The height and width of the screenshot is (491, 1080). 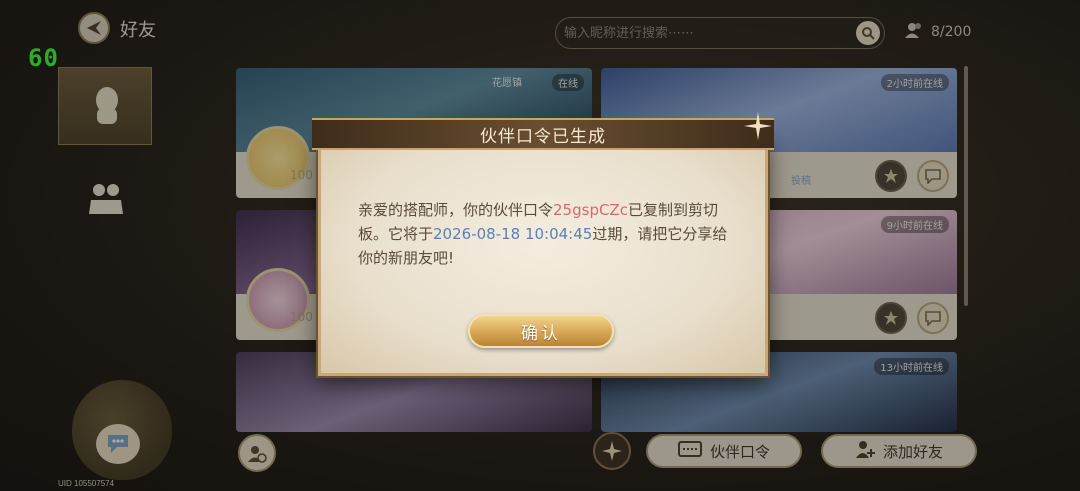 I want to click on partner-code-value: 25gspCZc, so click(x=590, y=210).